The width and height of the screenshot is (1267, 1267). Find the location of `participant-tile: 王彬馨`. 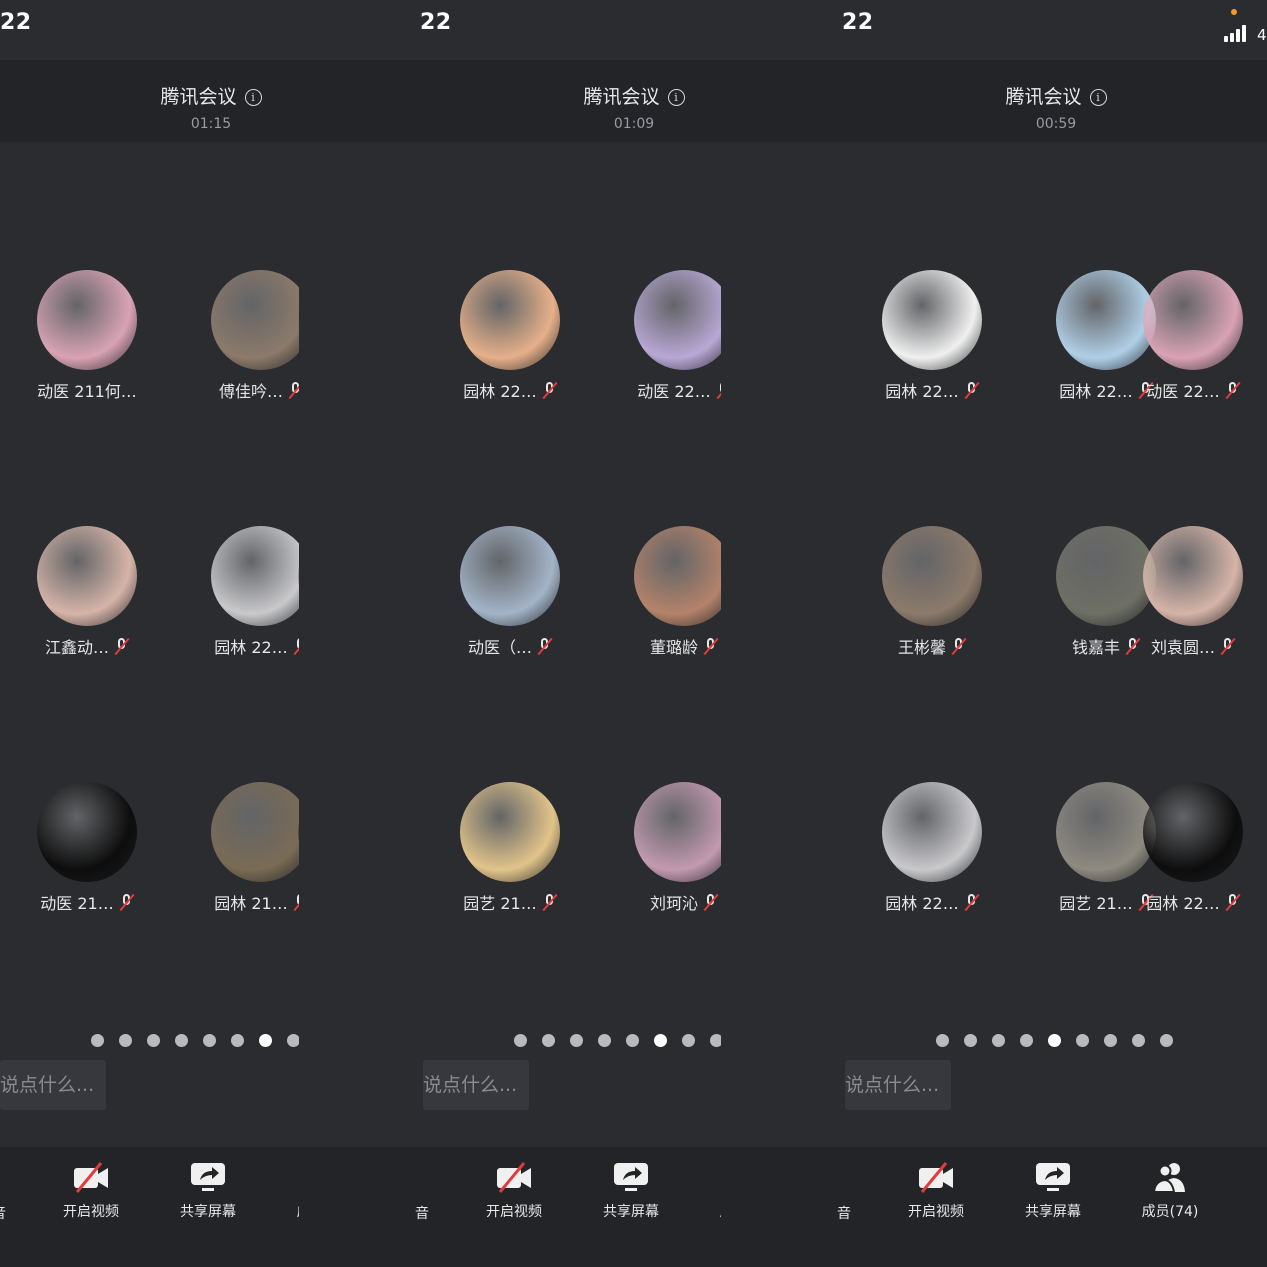

participant-tile: 王彬馨 is located at coordinates (932, 596).